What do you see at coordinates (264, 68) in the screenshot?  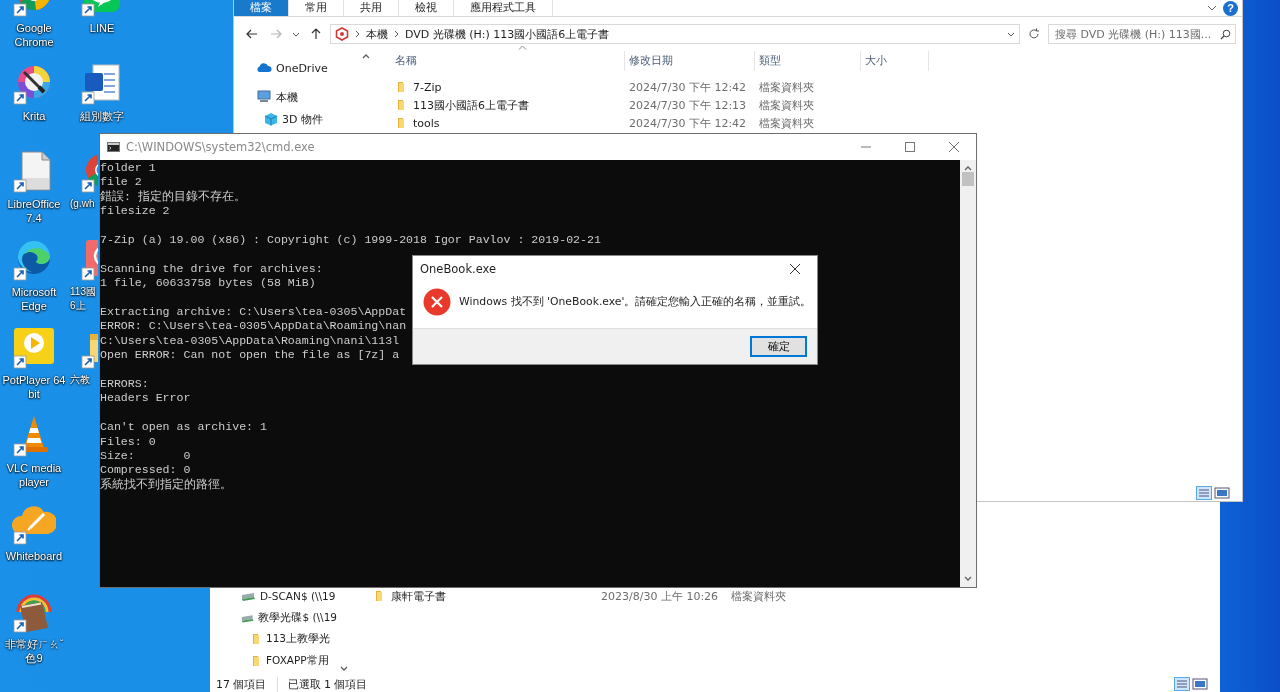 I see `cloud-icon` at bounding box center [264, 68].